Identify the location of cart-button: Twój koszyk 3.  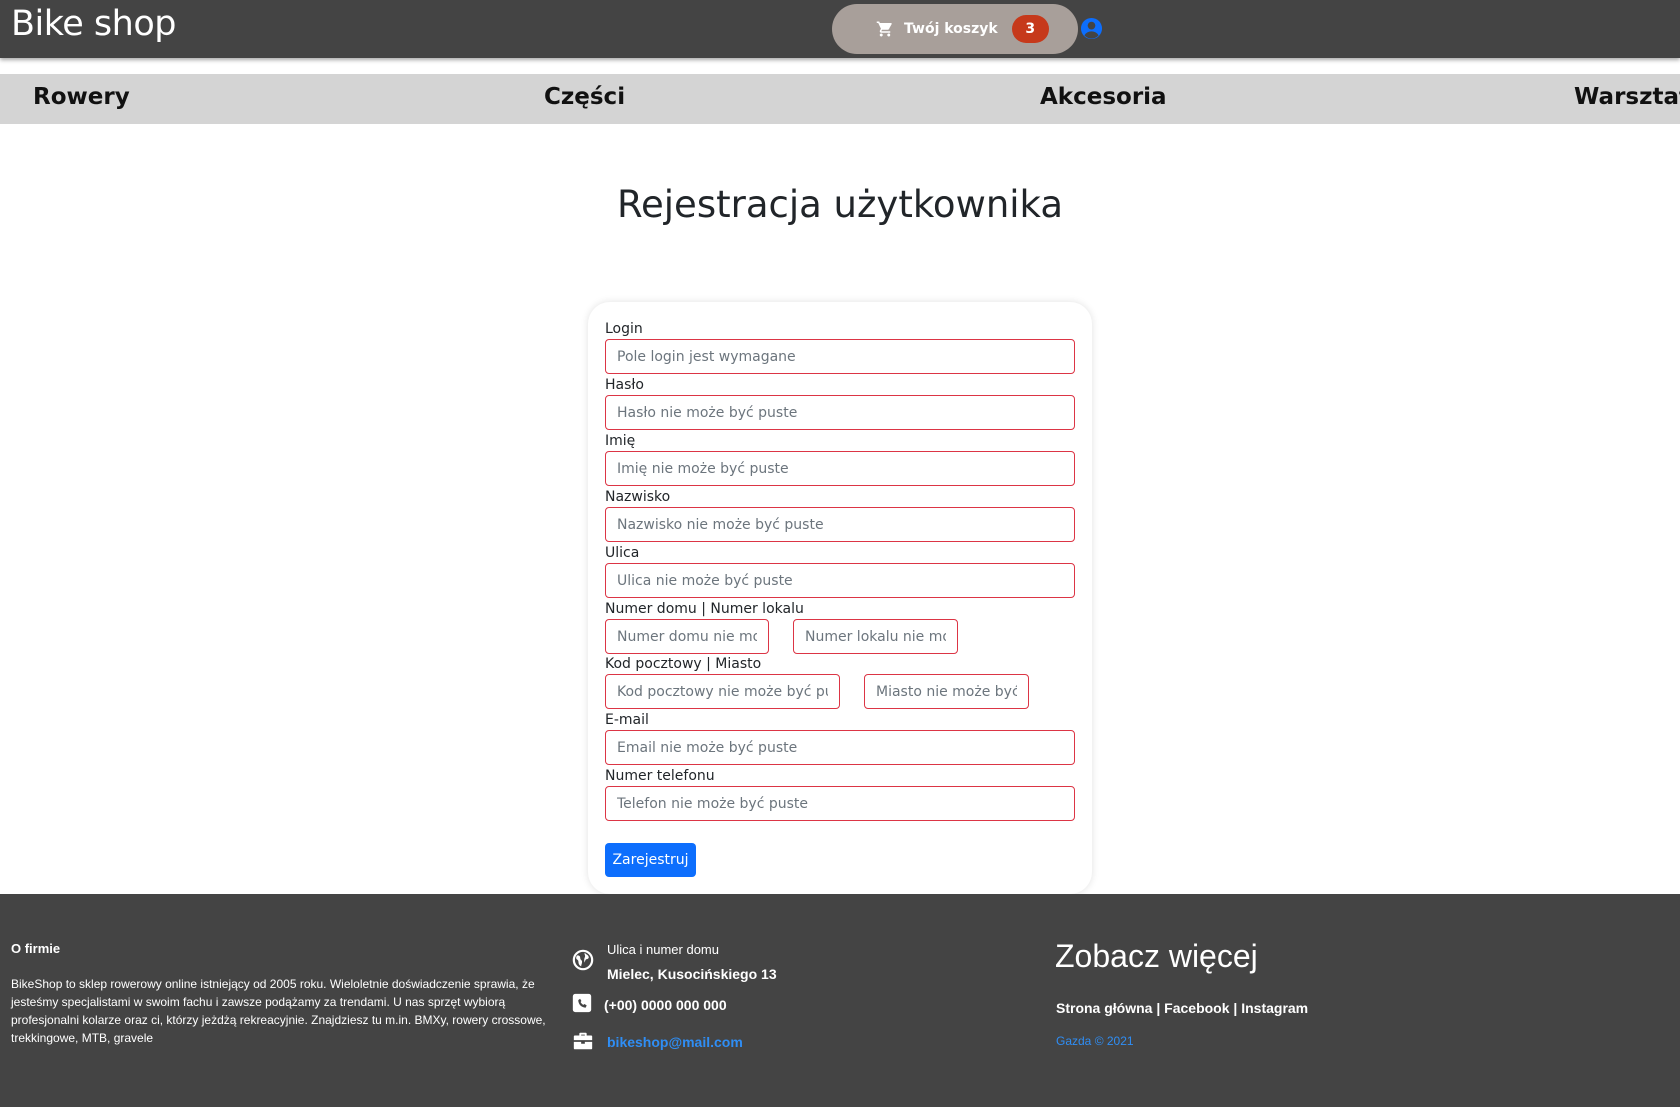
(955, 29).